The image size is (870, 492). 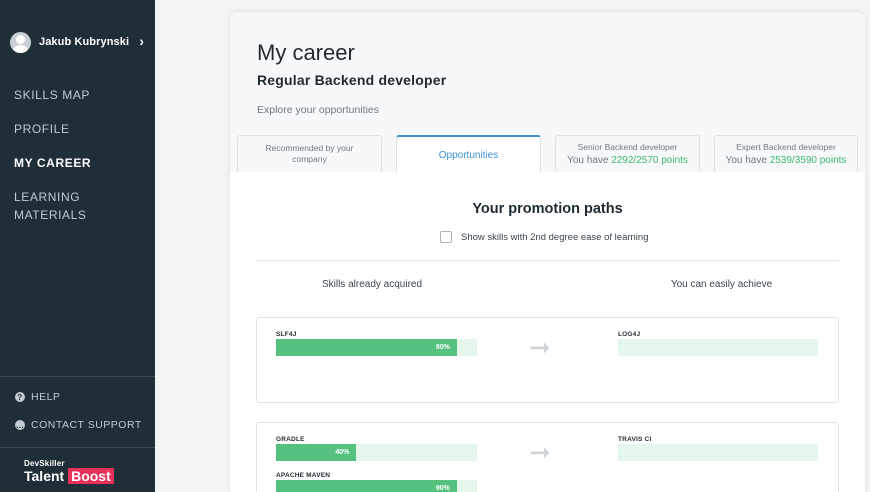 I want to click on brand-talent: Talent, so click(x=44, y=476).